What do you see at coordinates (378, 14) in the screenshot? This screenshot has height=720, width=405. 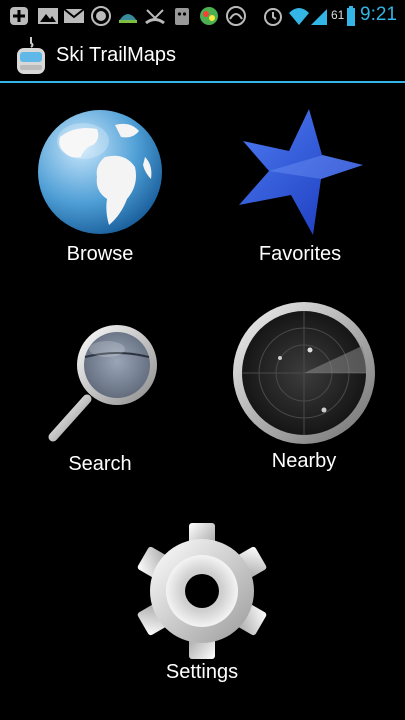 I see `clock: 9:21` at bounding box center [378, 14].